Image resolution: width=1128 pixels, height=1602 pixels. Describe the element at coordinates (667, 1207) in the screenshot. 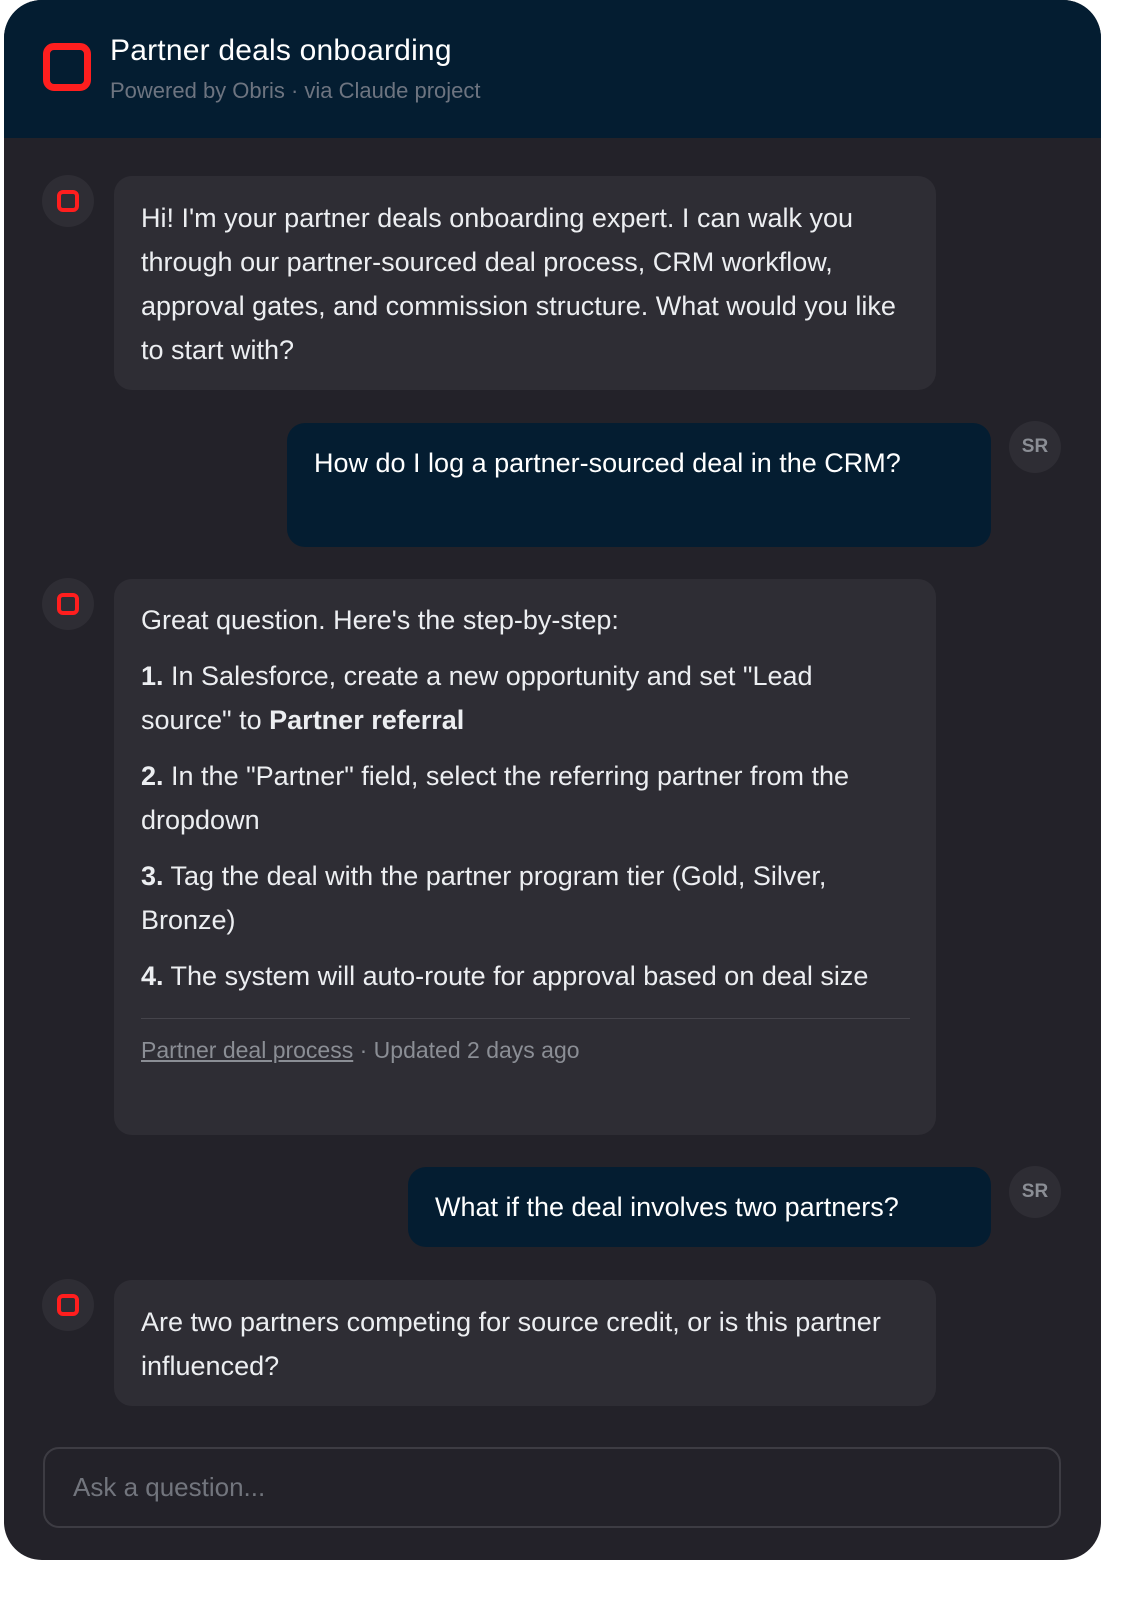

I see `user-message-text: What if the deal involves two partners?` at that location.